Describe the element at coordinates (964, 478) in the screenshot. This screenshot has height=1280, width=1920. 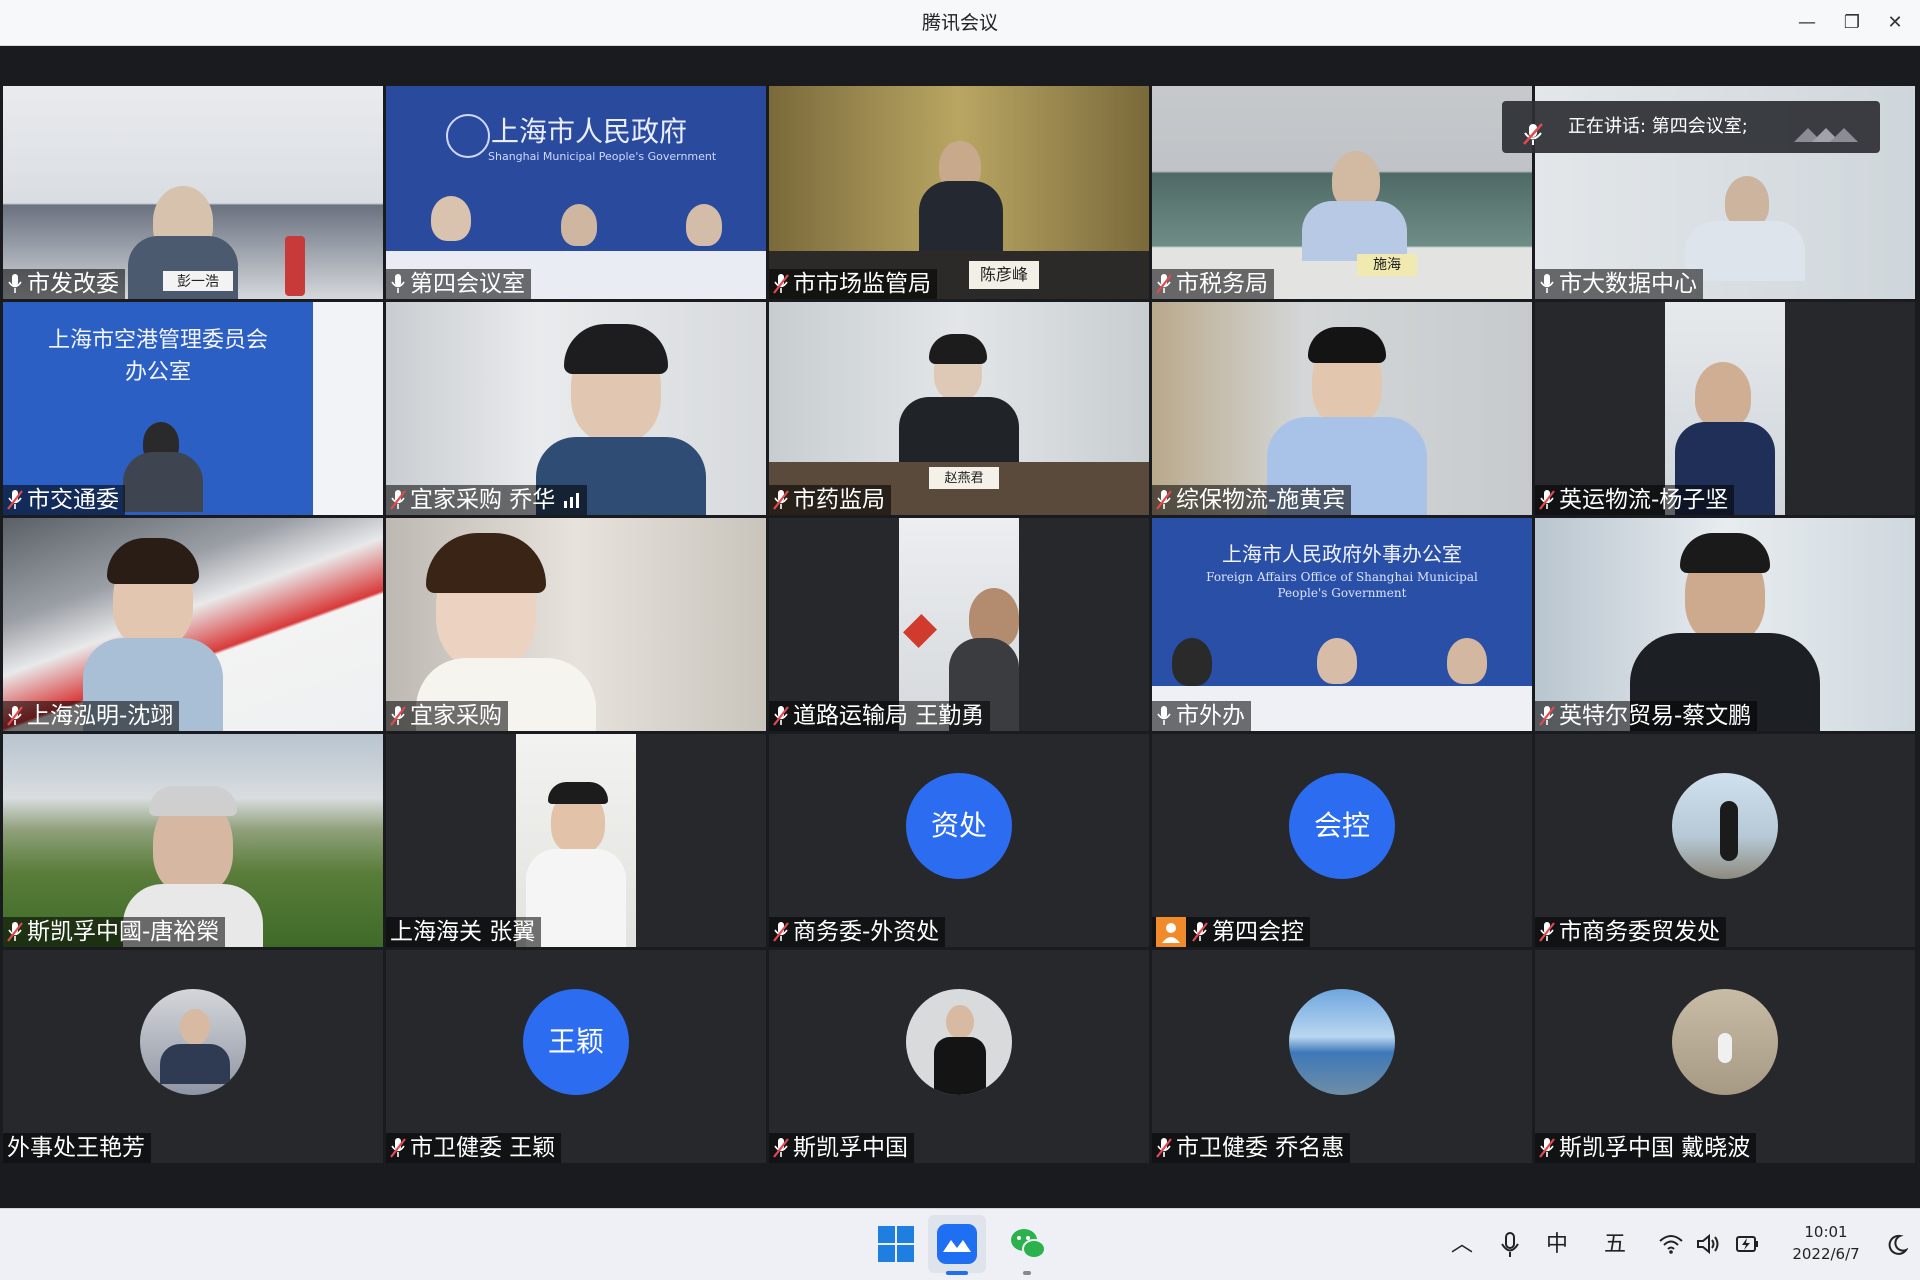
I see `nameplate: 赵燕君` at that location.